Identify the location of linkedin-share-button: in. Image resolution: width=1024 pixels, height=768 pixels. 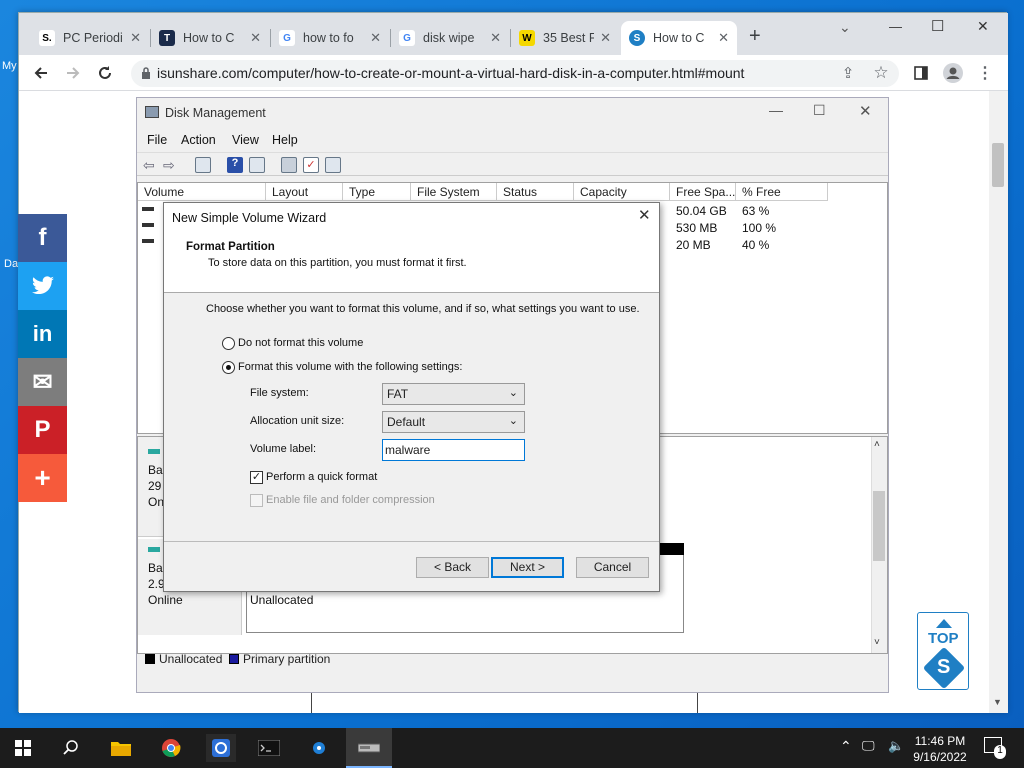
(42, 334).